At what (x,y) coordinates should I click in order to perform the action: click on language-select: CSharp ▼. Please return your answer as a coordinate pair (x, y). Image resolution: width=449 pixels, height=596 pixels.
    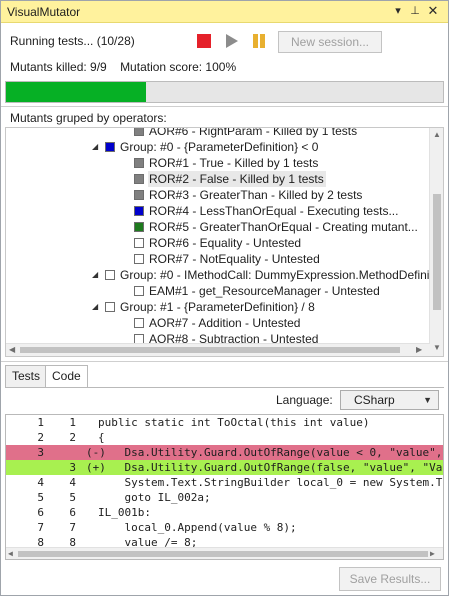
    Looking at the image, I should click on (389, 400).